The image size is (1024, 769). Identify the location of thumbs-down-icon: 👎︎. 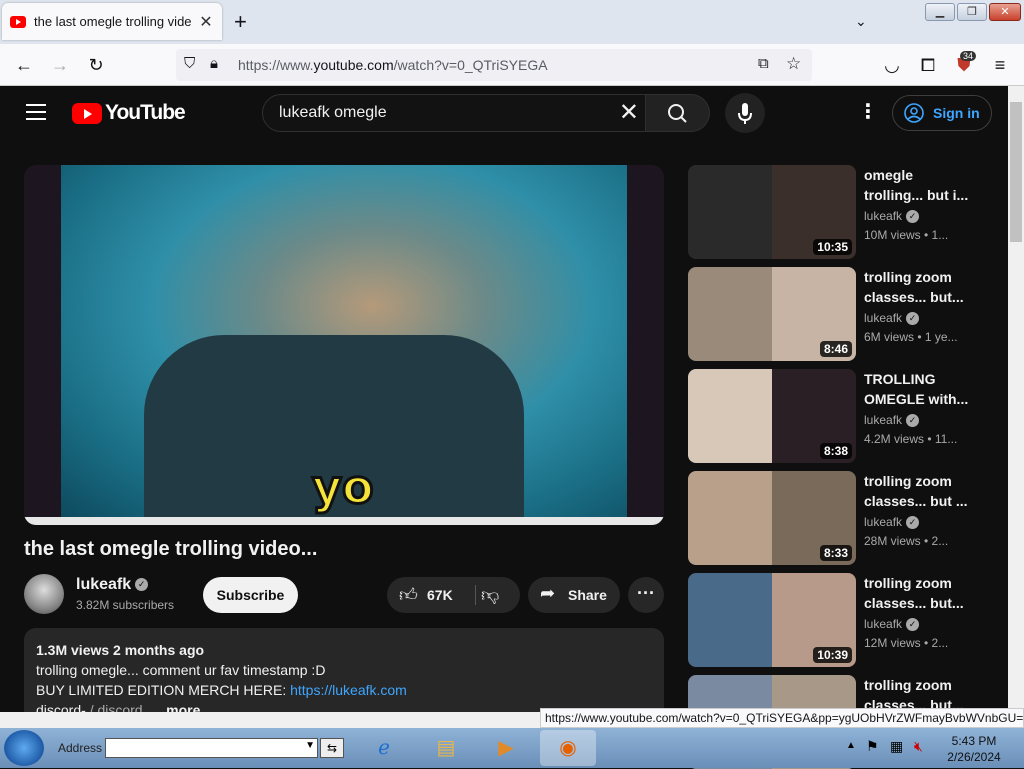
(490, 595).